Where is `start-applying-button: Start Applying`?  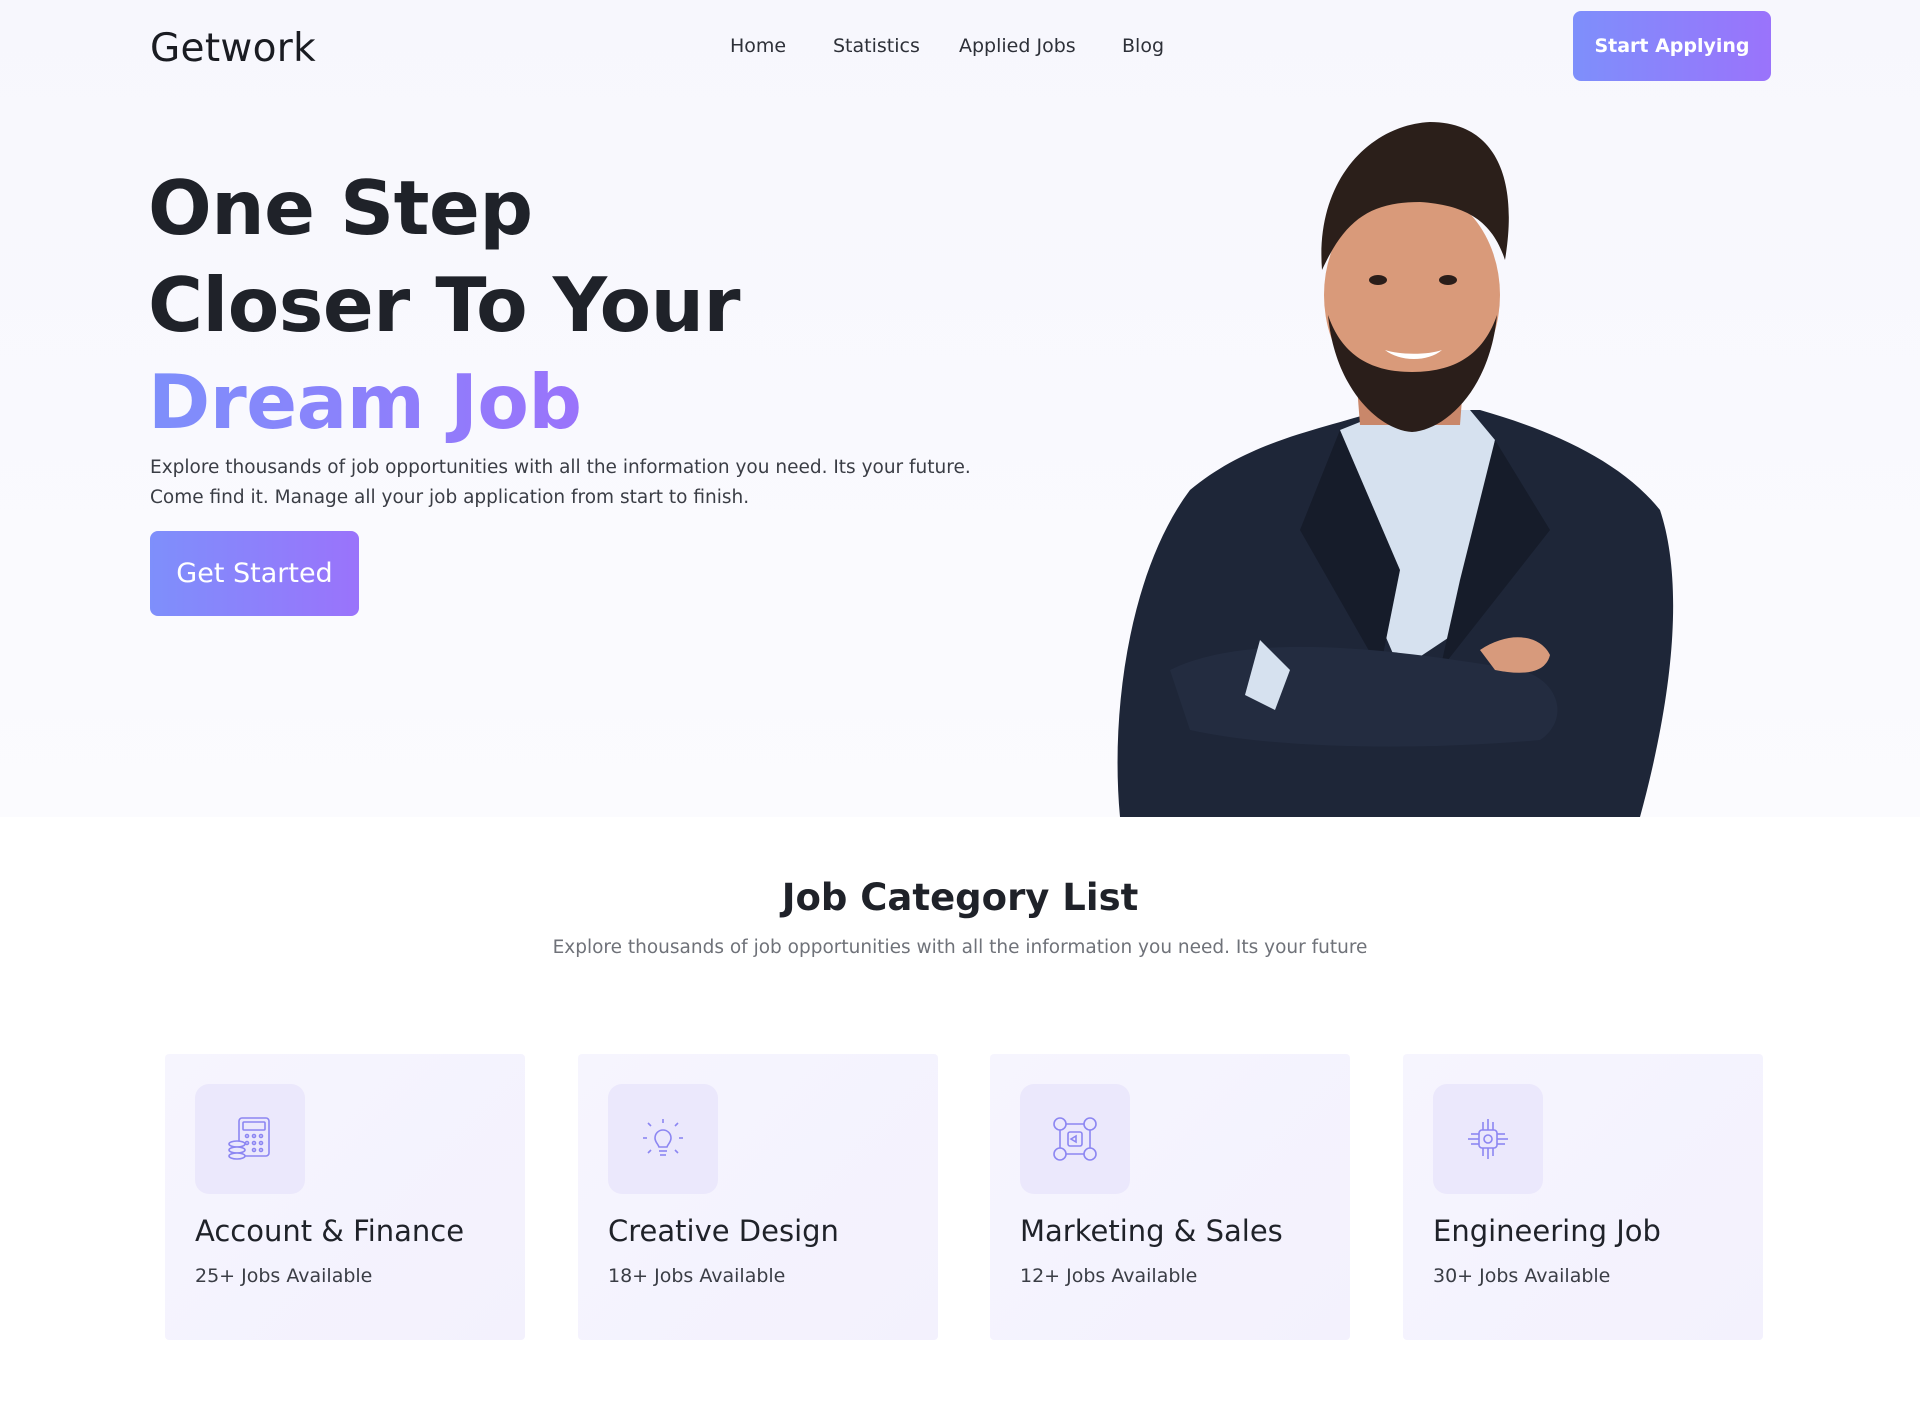
start-applying-button: Start Applying is located at coordinates (1672, 46).